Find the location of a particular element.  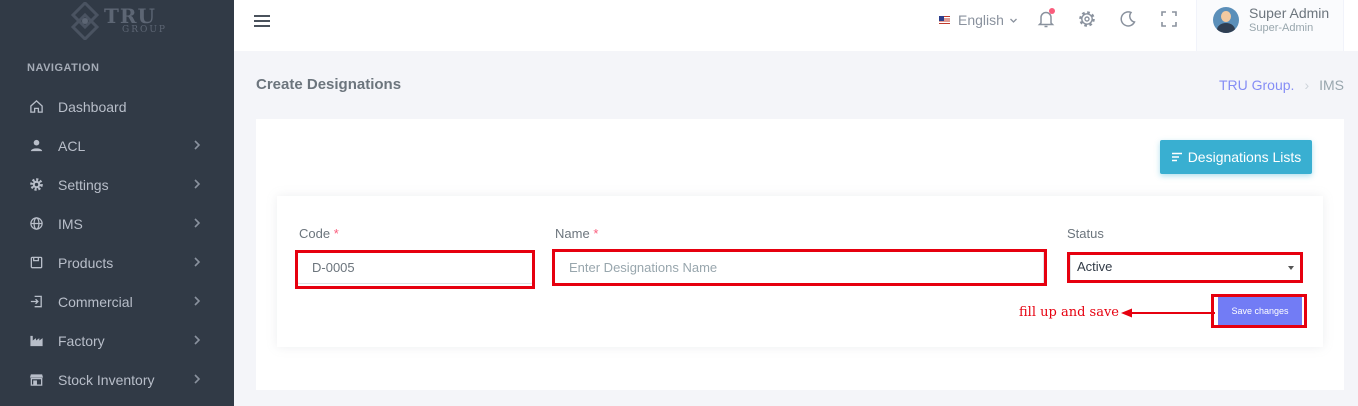

save-button-label: Save changes is located at coordinates (1260, 311).